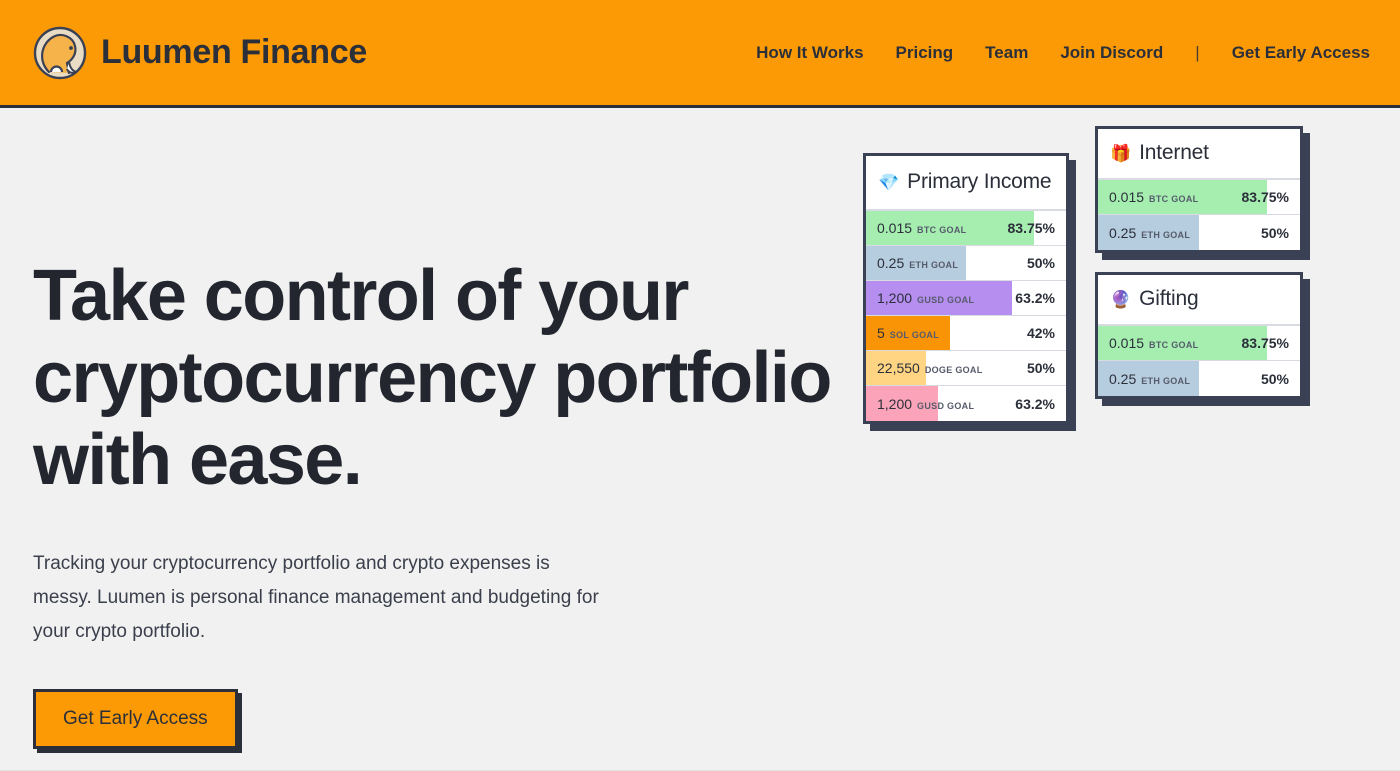 The height and width of the screenshot is (771, 1400). What do you see at coordinates (809, 53) in the screenshot?
I see `nav-link-how-it-works: How It Works` at bounding box center [809, 53].